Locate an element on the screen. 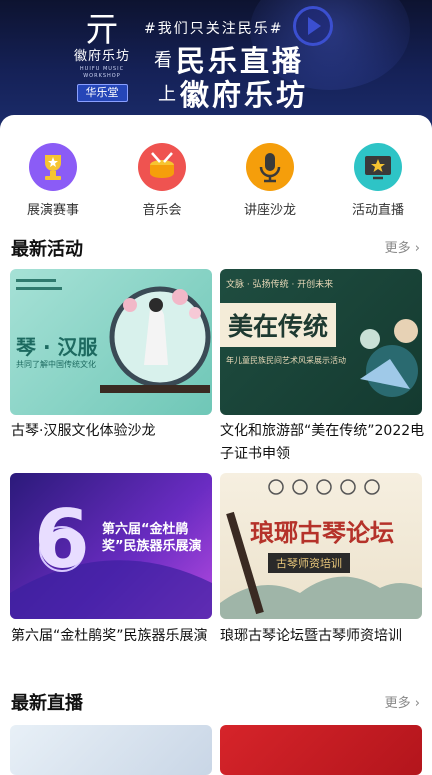 The width and height of the screenshot is (432, 775). banner-line-1-prefix: 看 is located at coordinates (163, 60).